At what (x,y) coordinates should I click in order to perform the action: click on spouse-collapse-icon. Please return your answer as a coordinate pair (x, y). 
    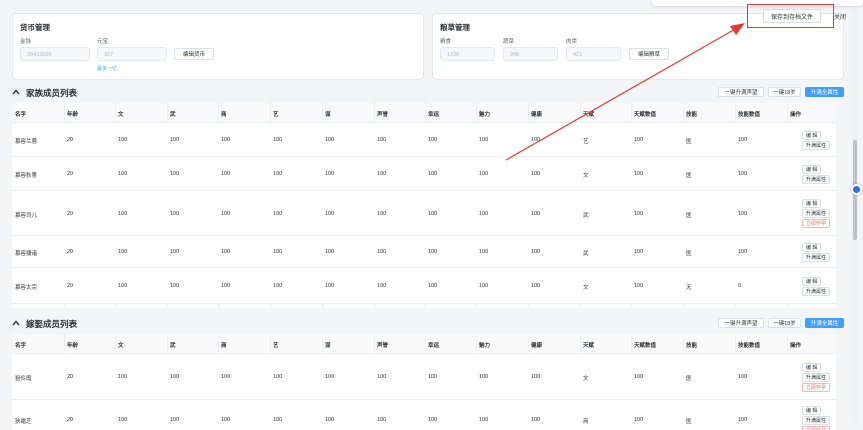
    Looking at the image, I should click on (16, 323).